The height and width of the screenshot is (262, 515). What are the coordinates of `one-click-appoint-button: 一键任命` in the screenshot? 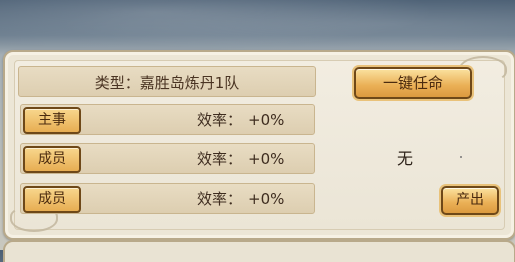 It's located at (413, 83).